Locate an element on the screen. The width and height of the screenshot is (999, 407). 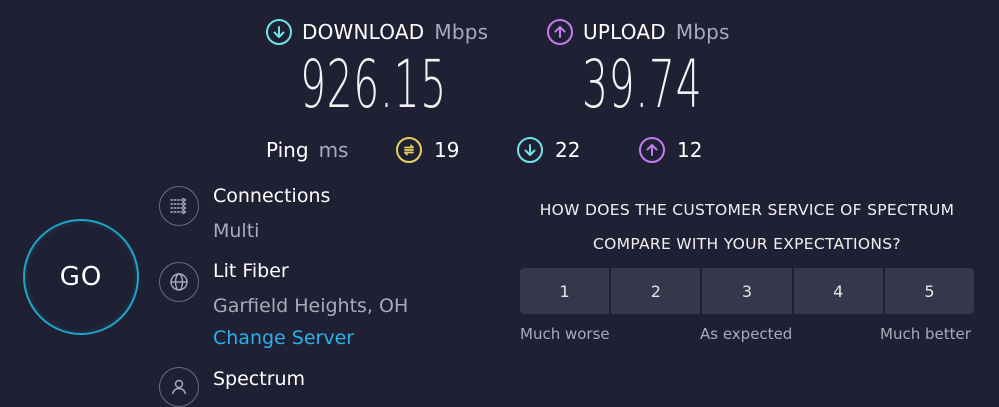
scale-label-high: Much better is located at coordinates (925, 334).